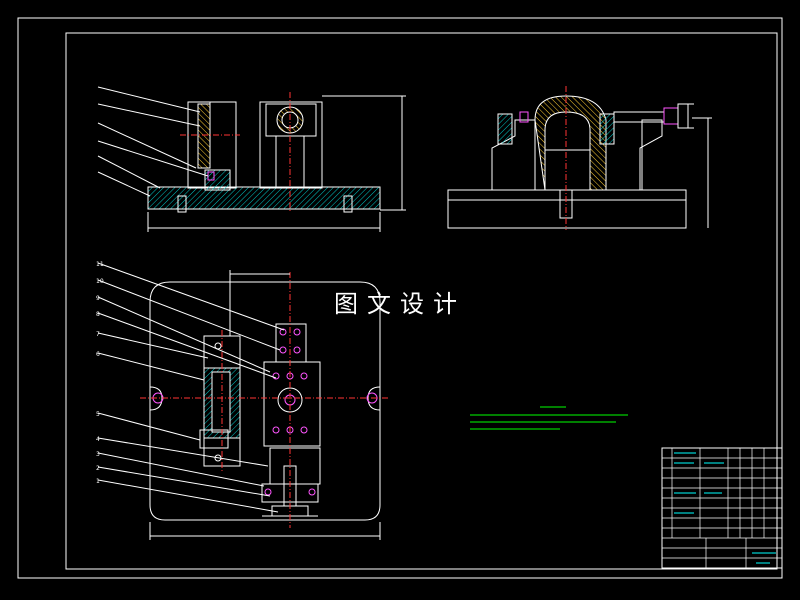 Image resolution: width=800 pixels, height=600 pixels. I want to click on side-view, so click(579, 158).